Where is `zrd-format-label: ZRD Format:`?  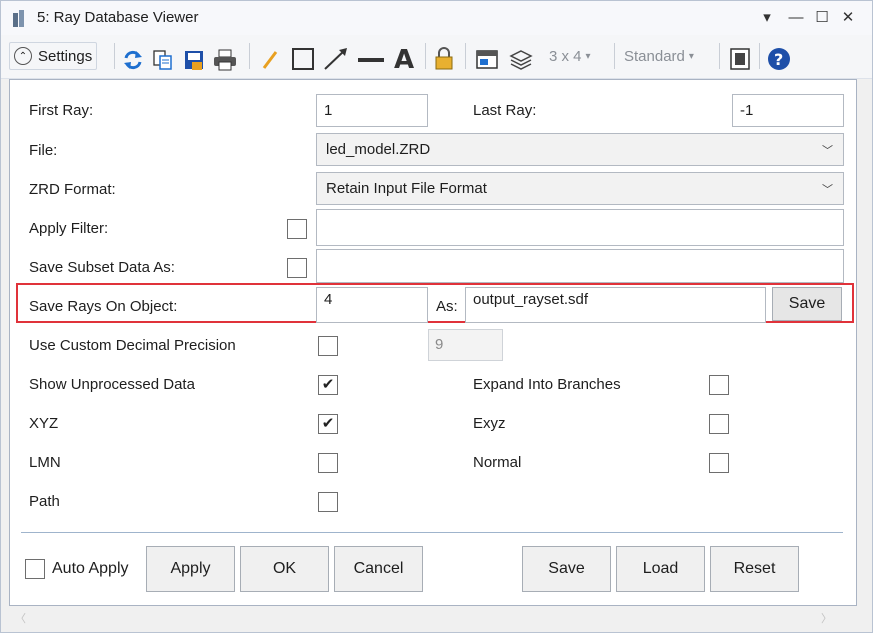 zrd-format-label: ZRD Format: is located at coordinates (72, 189).